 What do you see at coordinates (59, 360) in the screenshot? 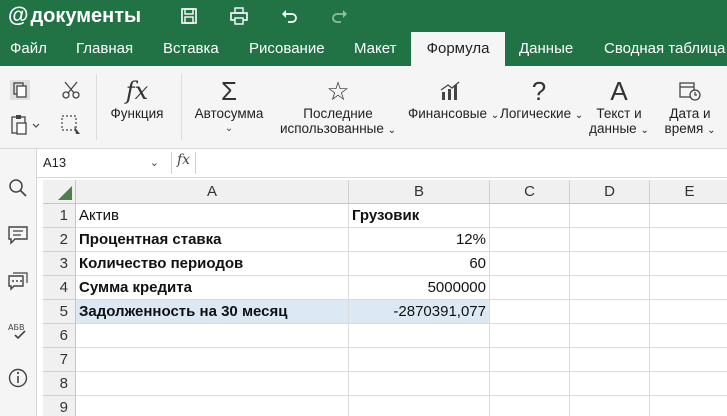
I see `row-header: 7` at bounding box center [59, 360].